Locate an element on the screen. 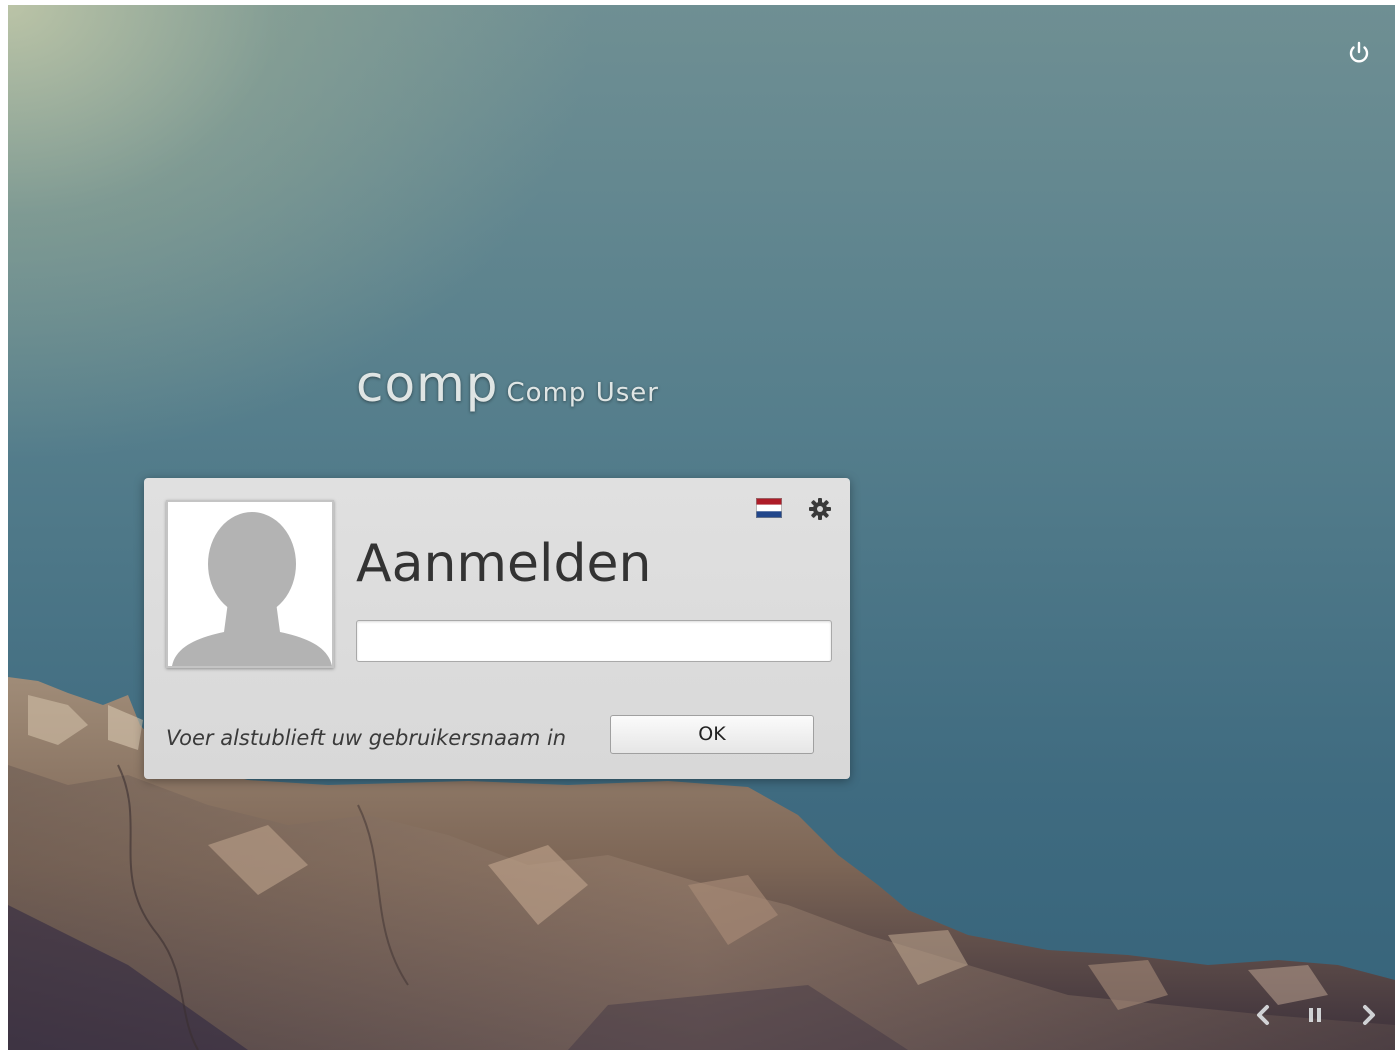 The width and height of the screenshot is (1395, 1050). user-avatar is located at coordinates (250, 584).